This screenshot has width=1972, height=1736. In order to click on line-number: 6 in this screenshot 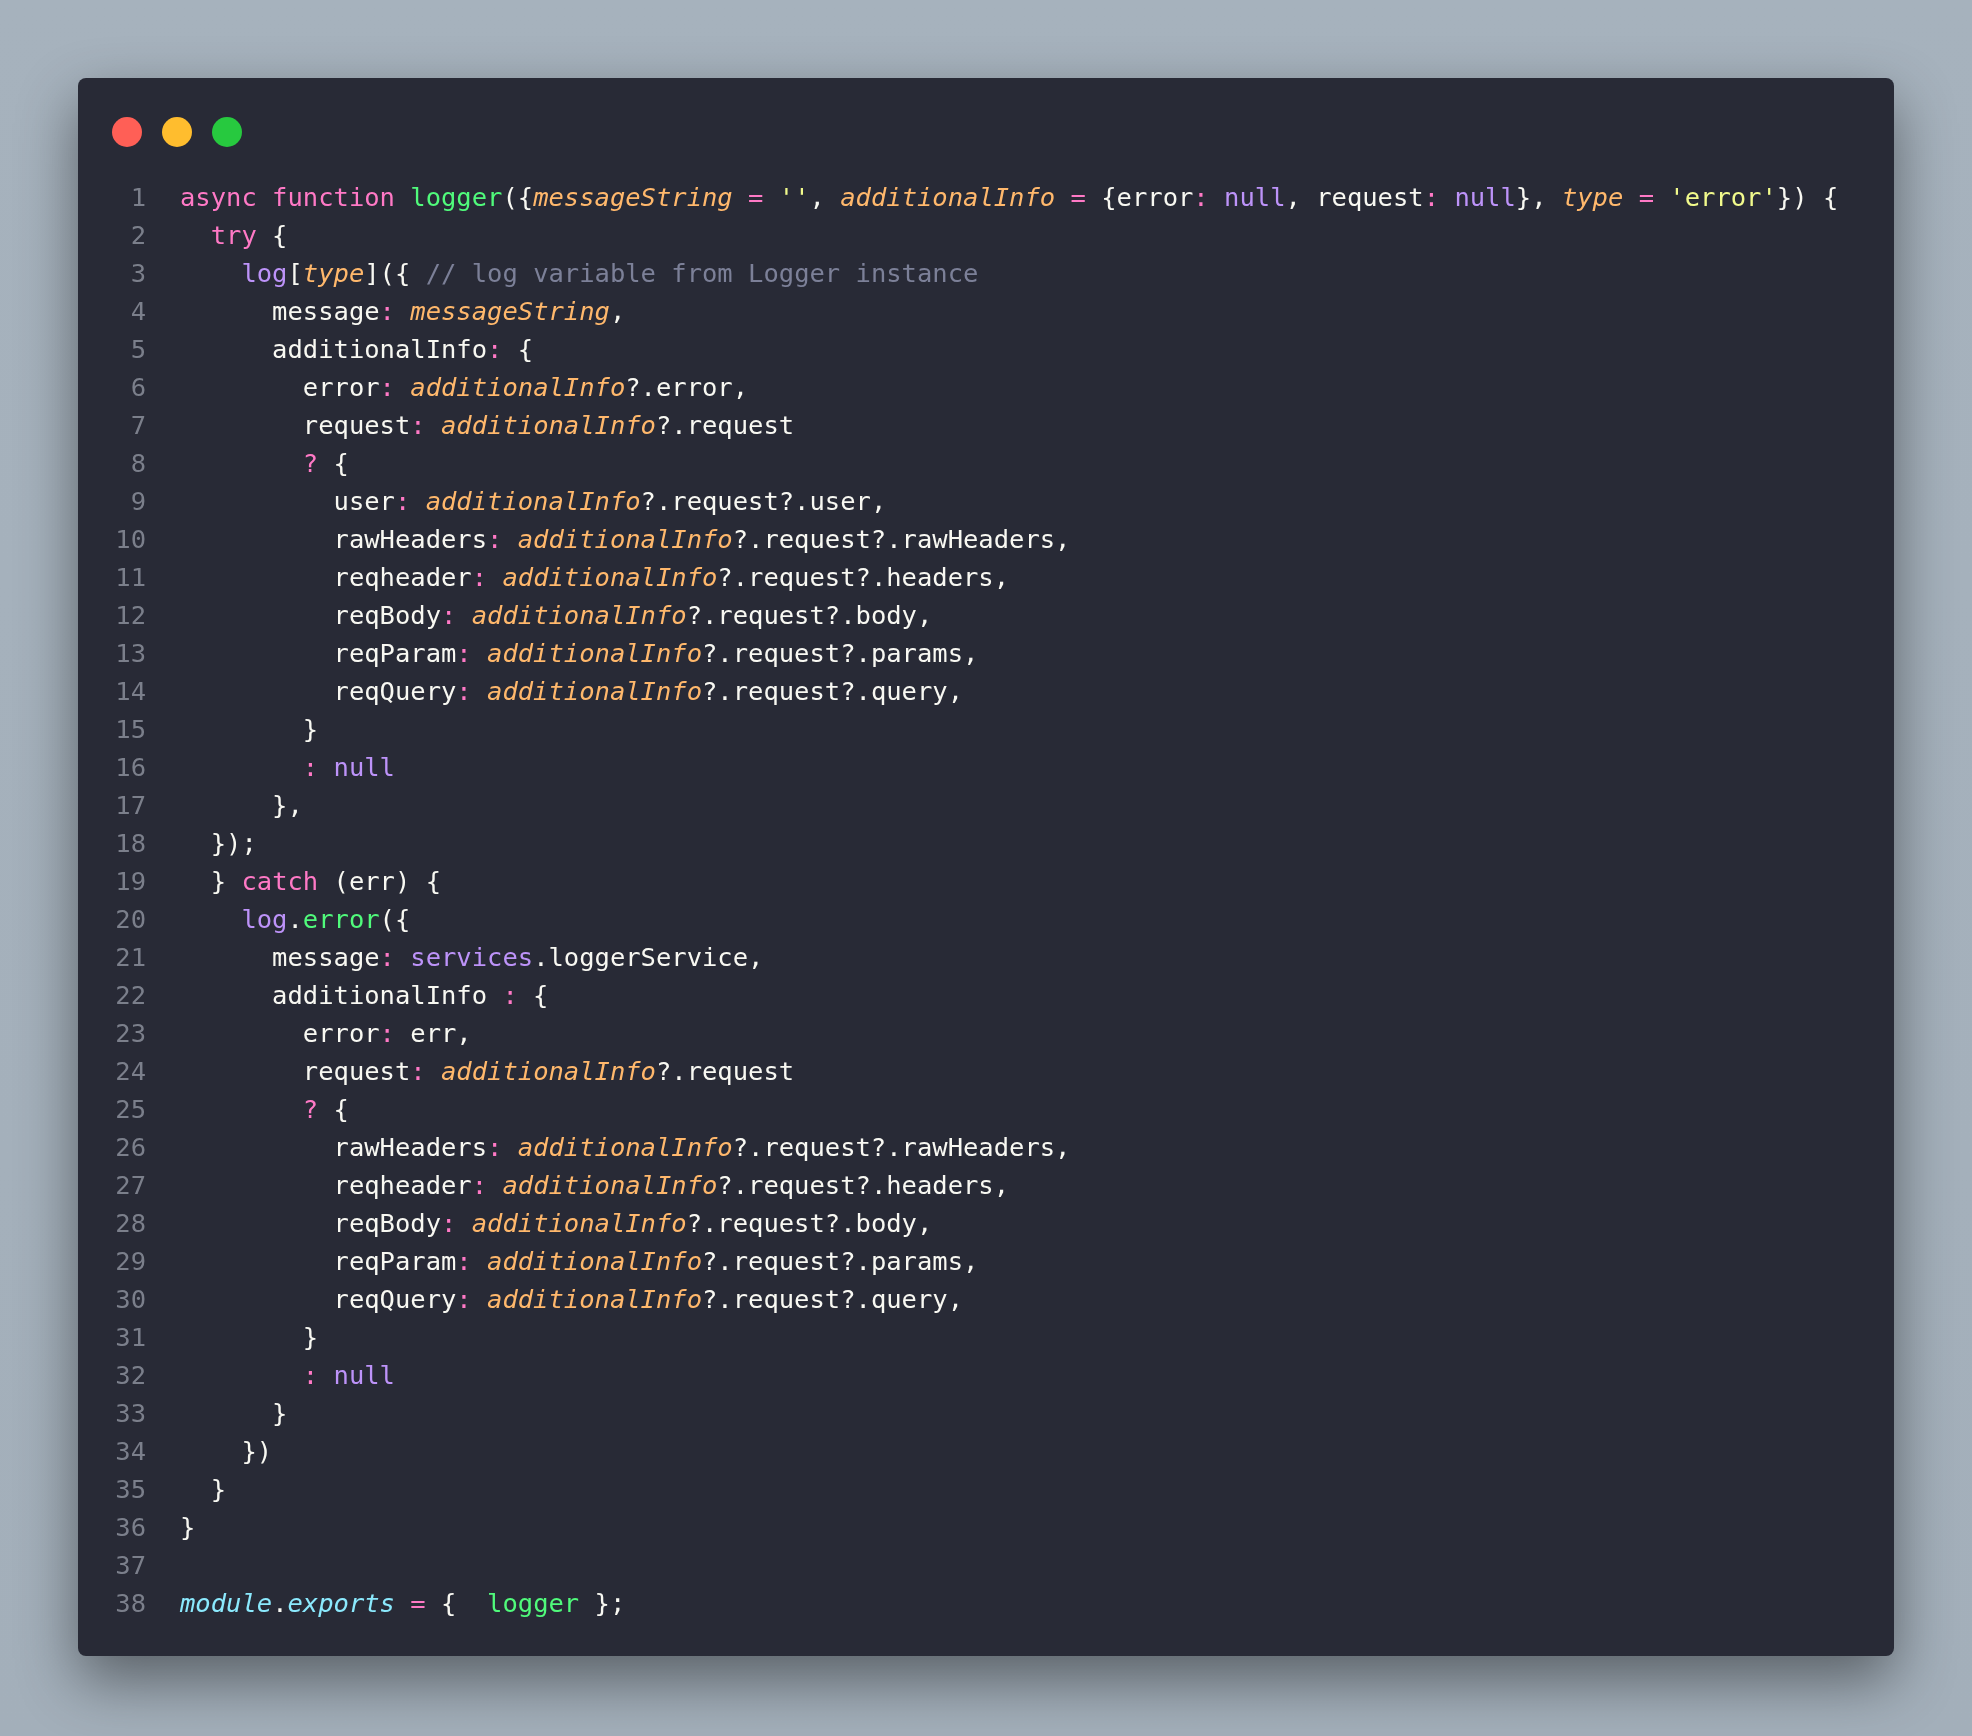, I will do `click(137, 387)`.